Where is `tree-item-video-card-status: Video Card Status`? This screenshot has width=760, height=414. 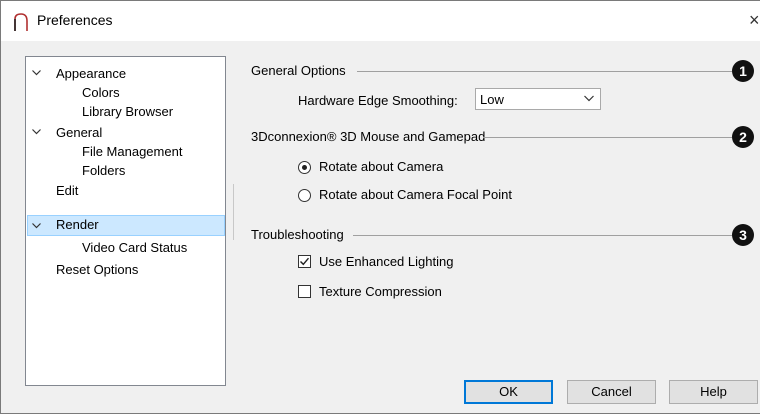
tree-item-video-card-status: Video Card Status is located at coordinates (134, 248).